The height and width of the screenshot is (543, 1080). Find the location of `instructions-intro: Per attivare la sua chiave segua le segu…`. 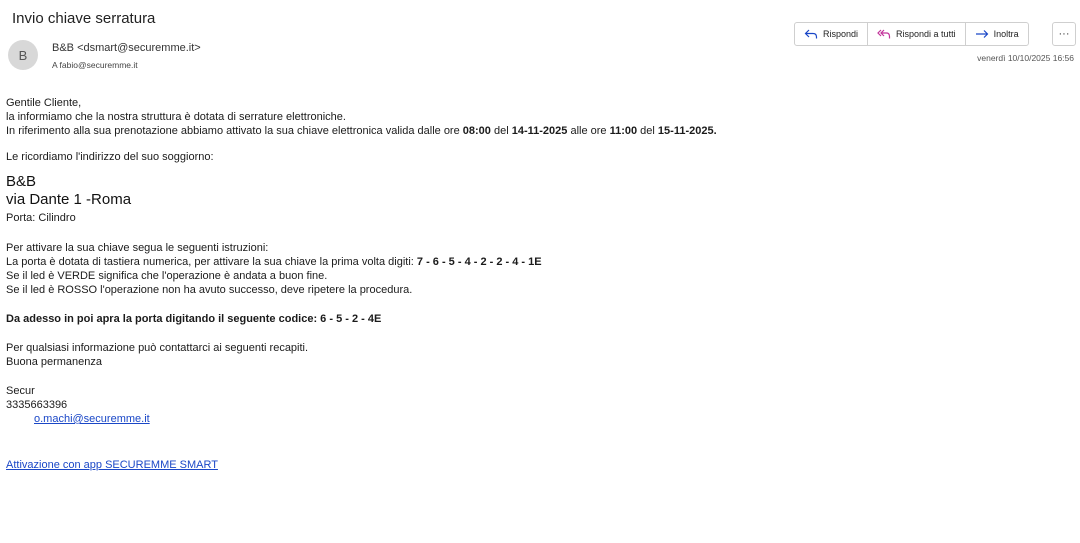

instructions-intro: Per attivare la sua chiave segua le segu… is located at coordinates (137, 248).